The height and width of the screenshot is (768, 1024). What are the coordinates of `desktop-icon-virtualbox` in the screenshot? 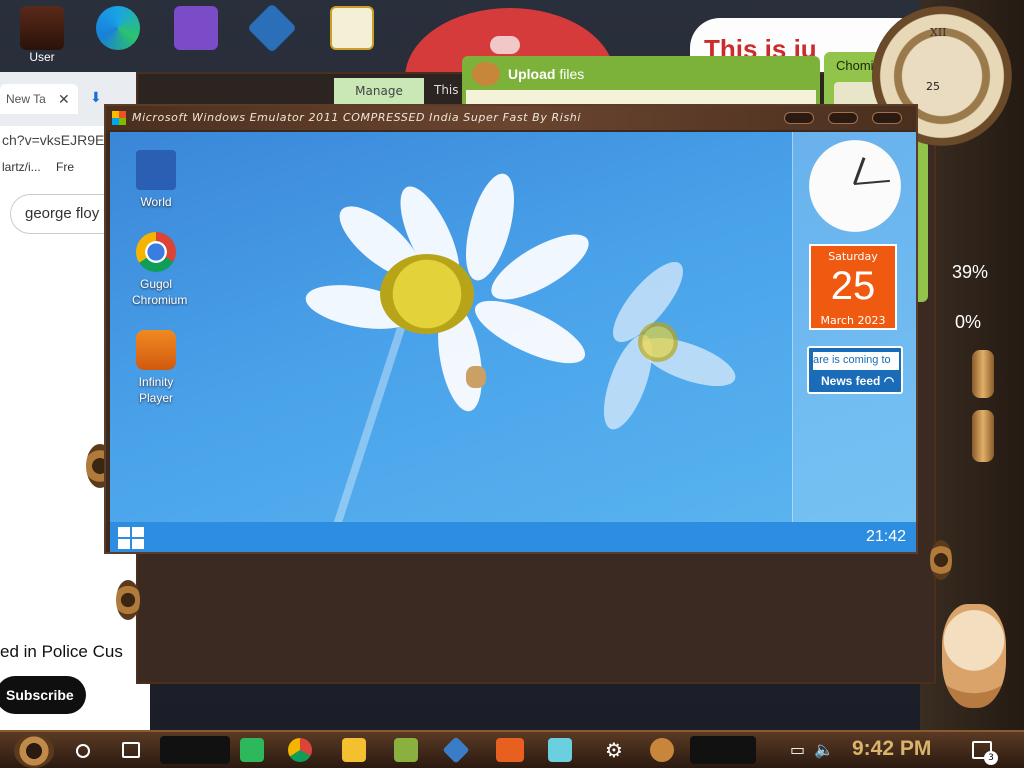 It's located at (272, 28).